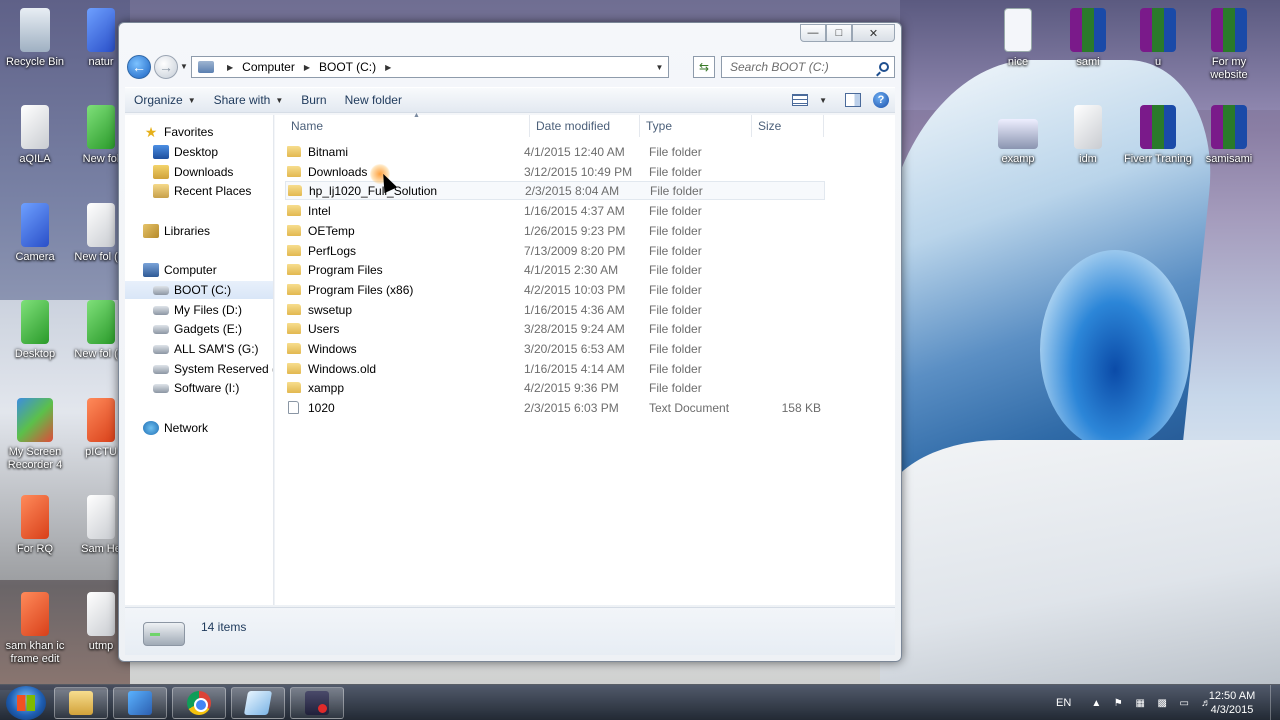 The height and width of the screenshot is (720, 1280). Describe the element at coordinates (249, 100) in the screenshot. I see `share-with-button: Share with ▼` at that location.